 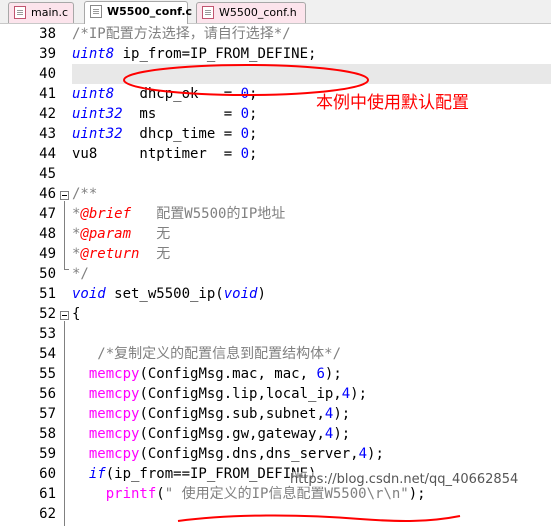 What do you see at coordinates (160, 494) in the screenshot?
I see `code-token: (` at bounding box center [160, 494].